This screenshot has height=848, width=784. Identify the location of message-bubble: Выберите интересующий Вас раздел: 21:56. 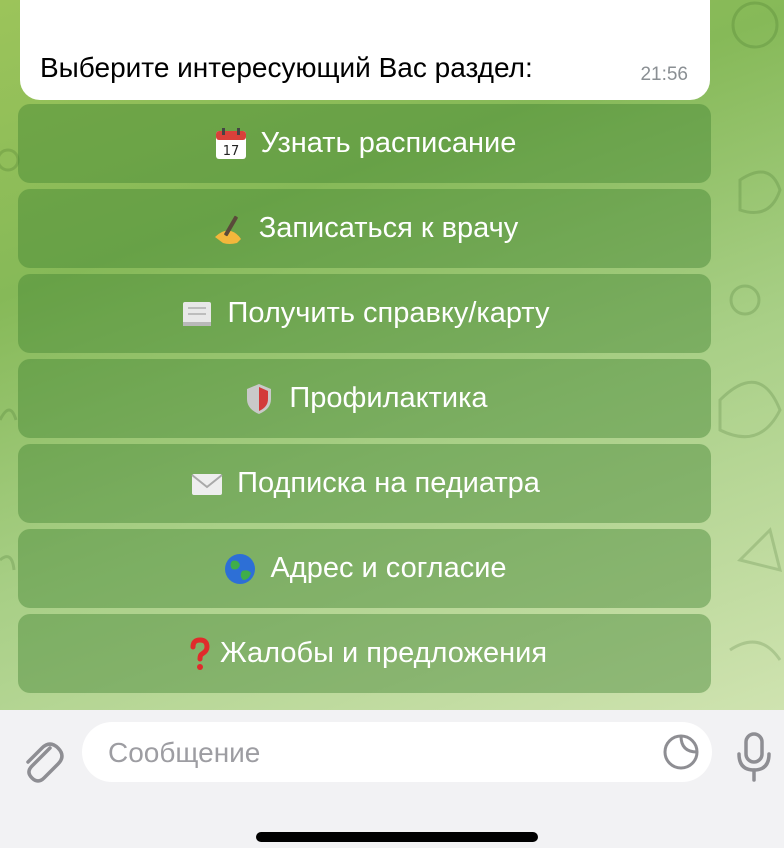
(365, 50).